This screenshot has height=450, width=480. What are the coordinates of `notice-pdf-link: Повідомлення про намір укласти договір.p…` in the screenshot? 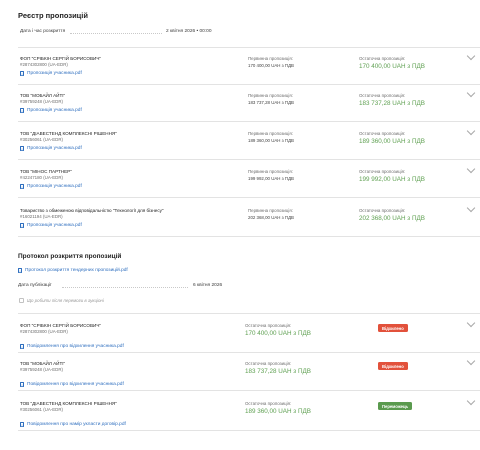 It's located at (73, 424).